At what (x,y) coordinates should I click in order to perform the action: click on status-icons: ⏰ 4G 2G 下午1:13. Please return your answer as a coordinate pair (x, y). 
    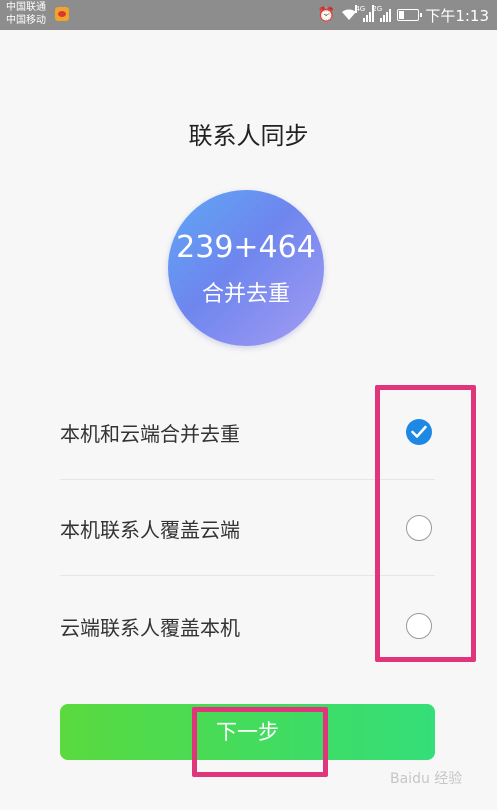
    Looking at the image, I should click on (403, 15).